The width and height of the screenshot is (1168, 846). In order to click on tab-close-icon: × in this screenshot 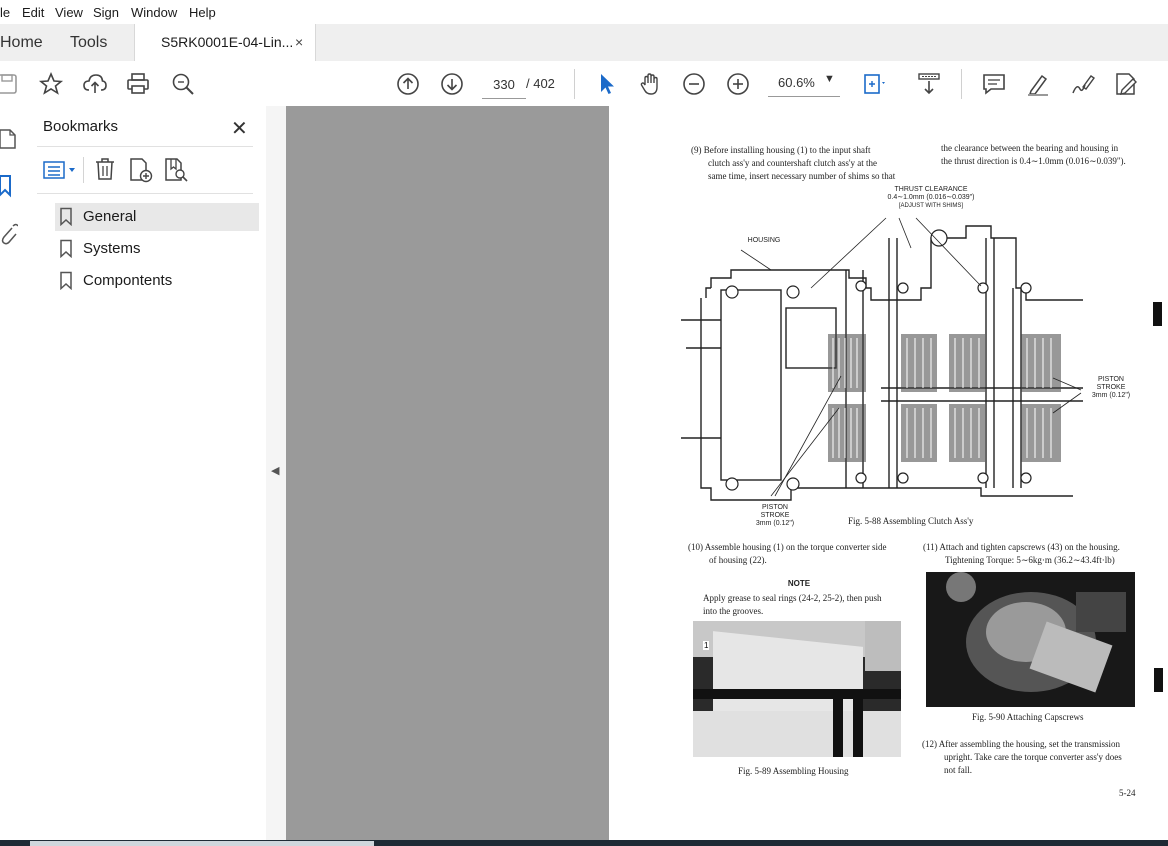, I will do `click(299, 42)`.